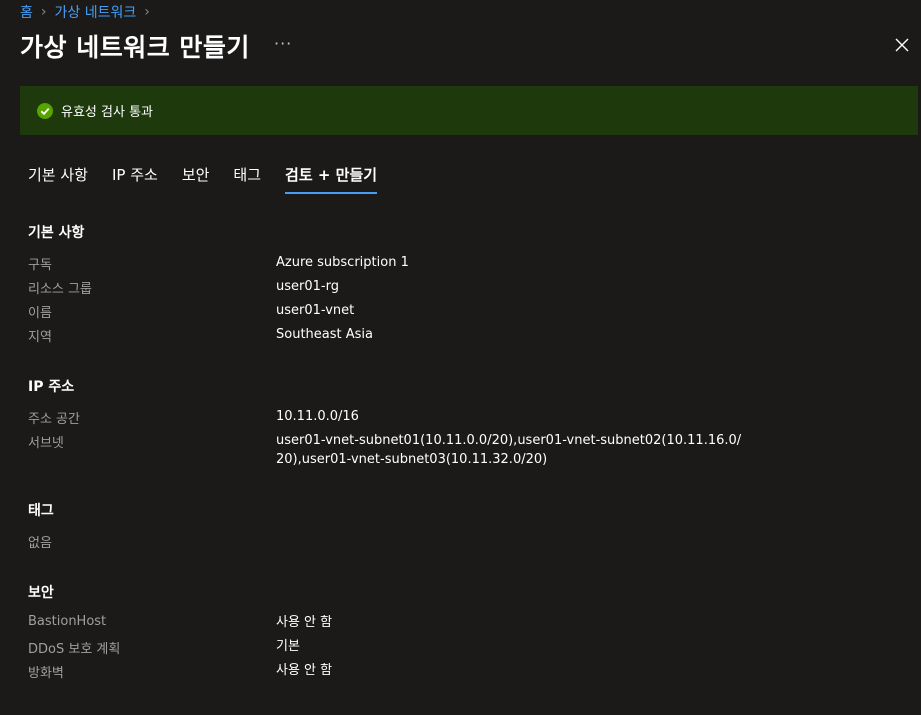  Describe the element at coordinates (67, 621) in the screenshot. I see `label-bastion-host: BastionHost` at that location.